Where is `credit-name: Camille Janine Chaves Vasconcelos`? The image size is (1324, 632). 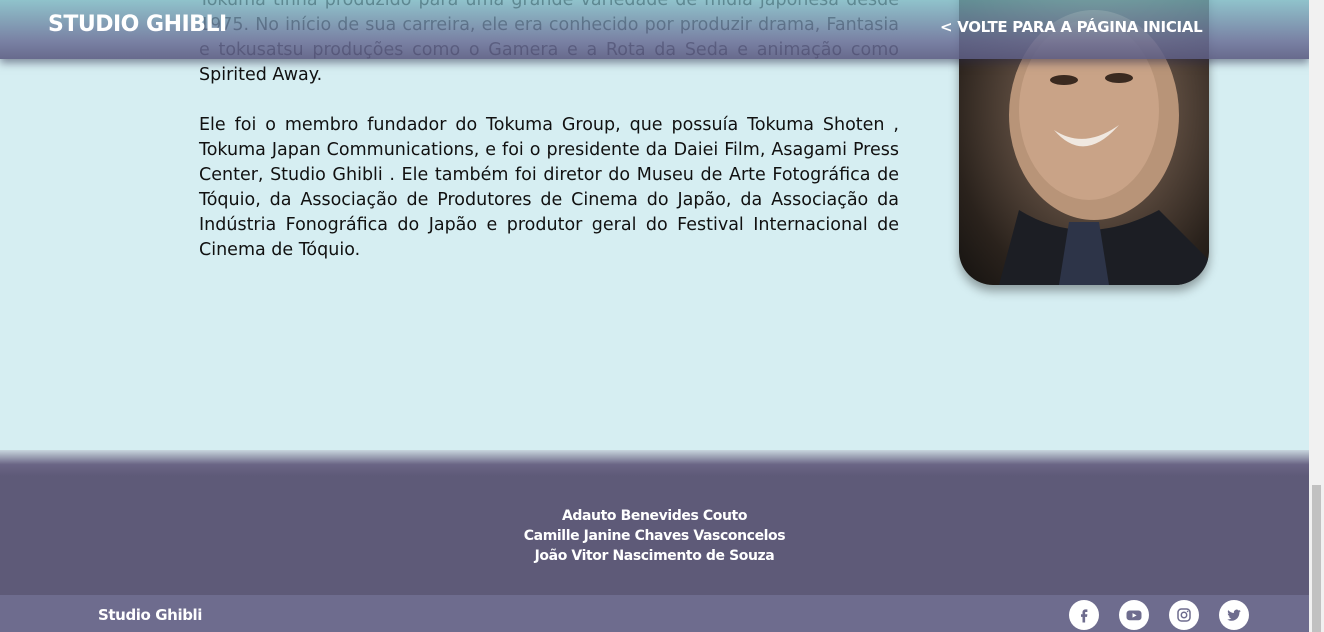
credit-name: Camille Janine Chaves Vasconcelos is located at coordinates (654, 536).